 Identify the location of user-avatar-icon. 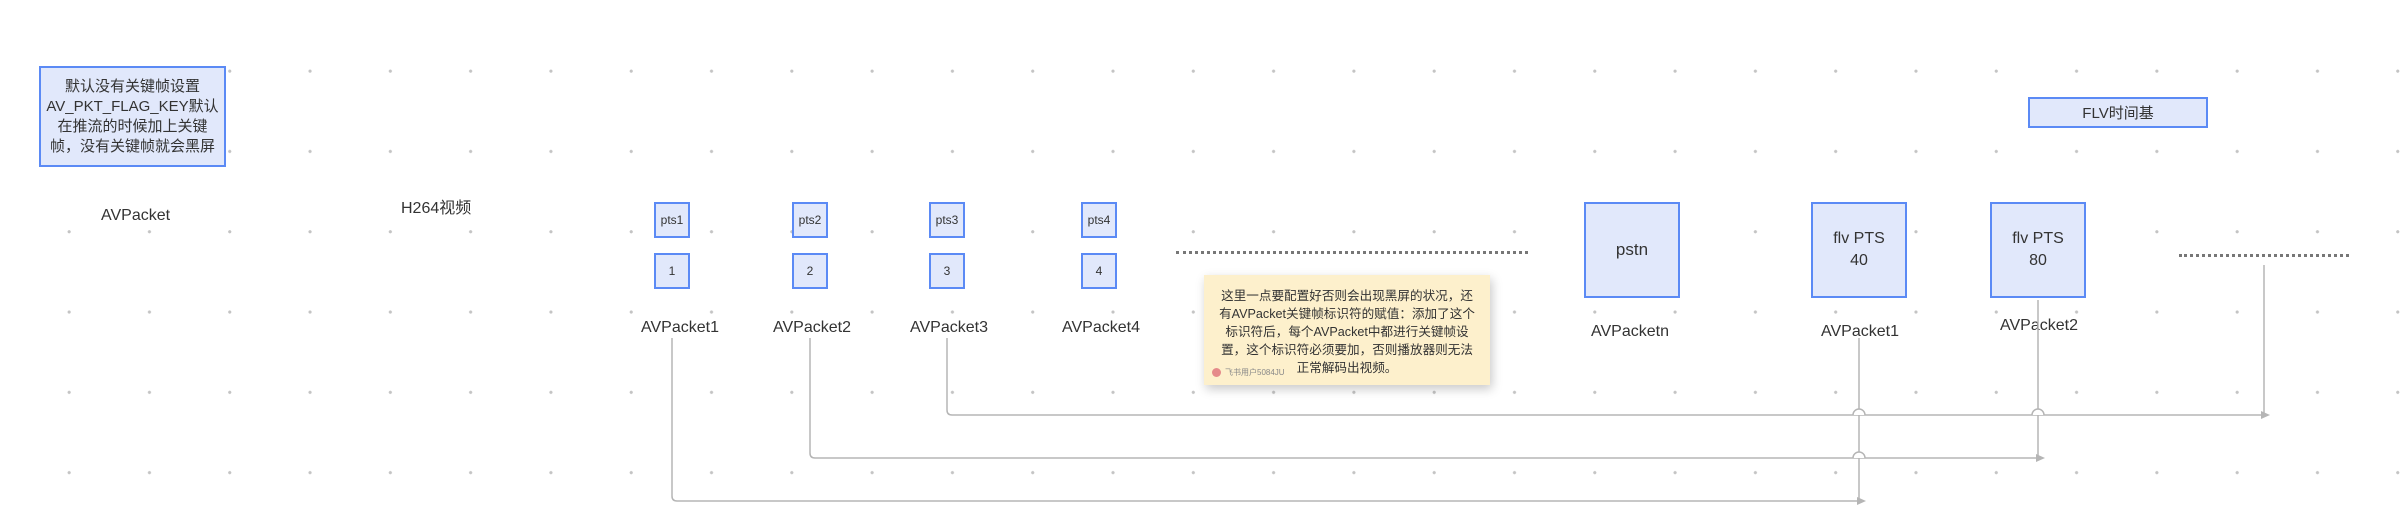
(1216, 372).